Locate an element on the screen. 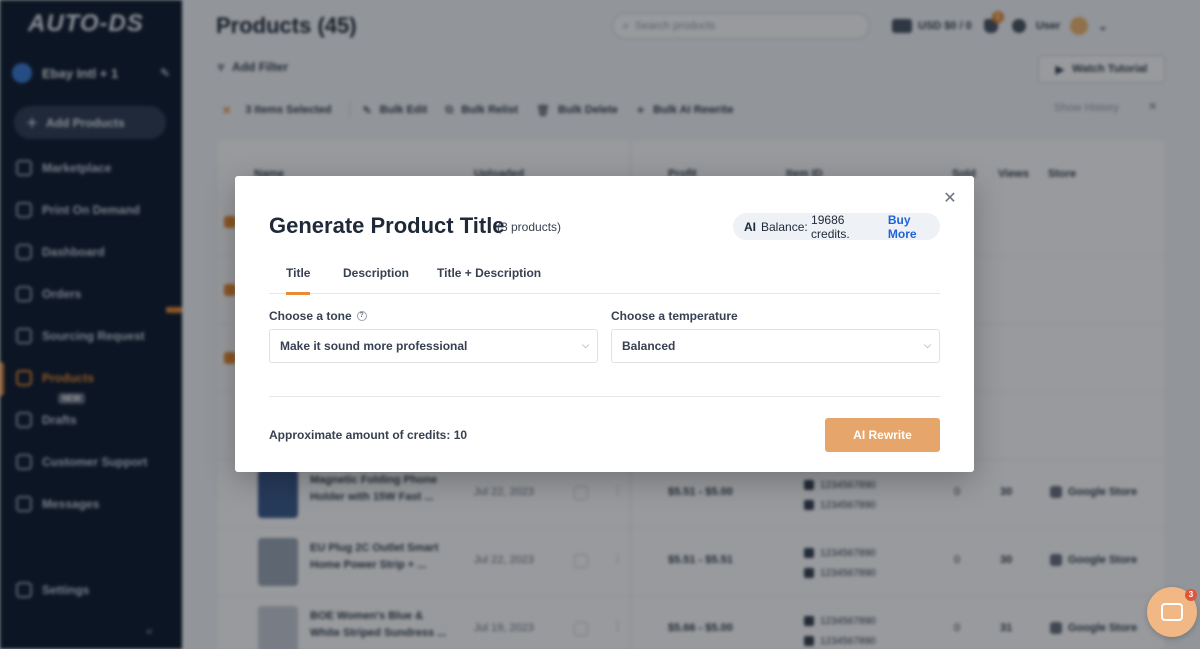  tone-select: Make it sound more professional ⌵ is located at coordinates (433, 346).